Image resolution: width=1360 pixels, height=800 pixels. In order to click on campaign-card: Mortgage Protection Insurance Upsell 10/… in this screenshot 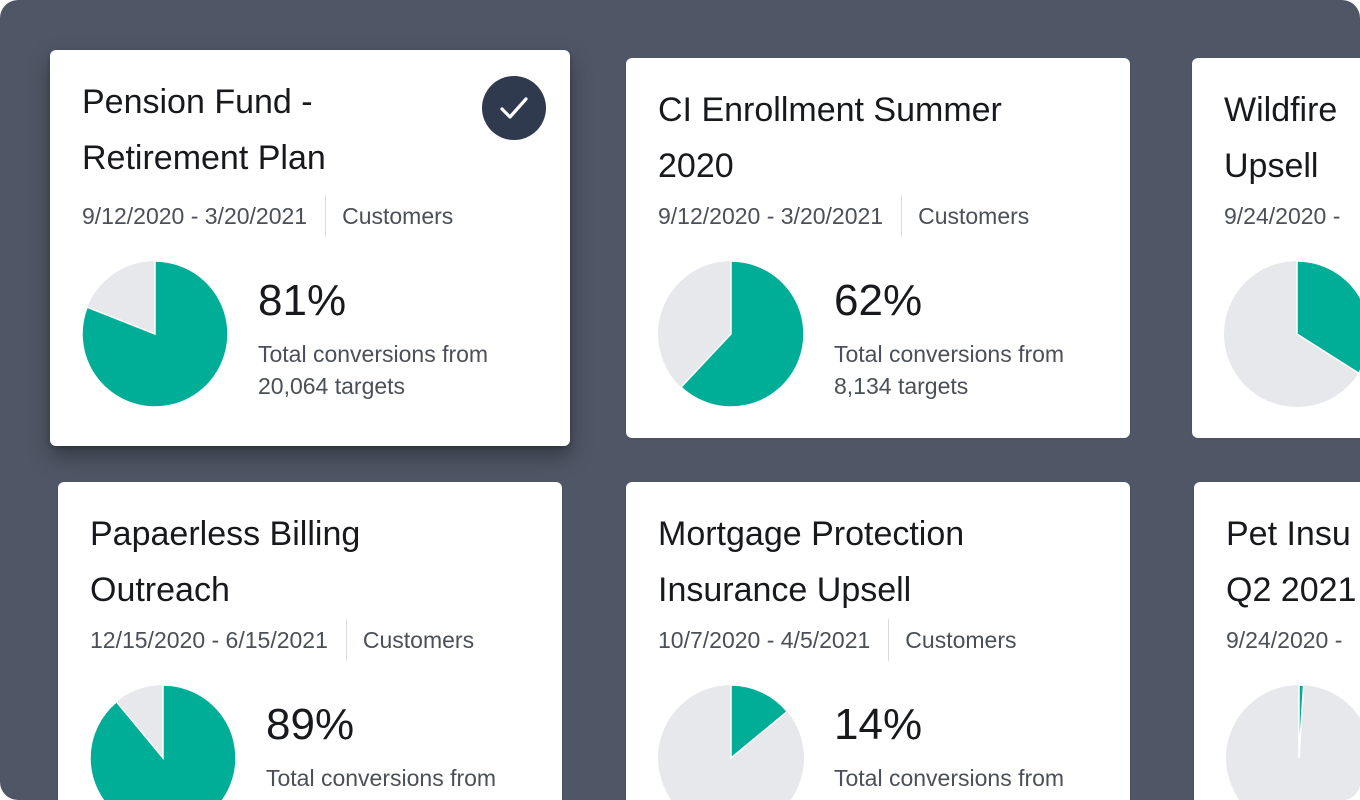, I will do `click(878, 641)`.